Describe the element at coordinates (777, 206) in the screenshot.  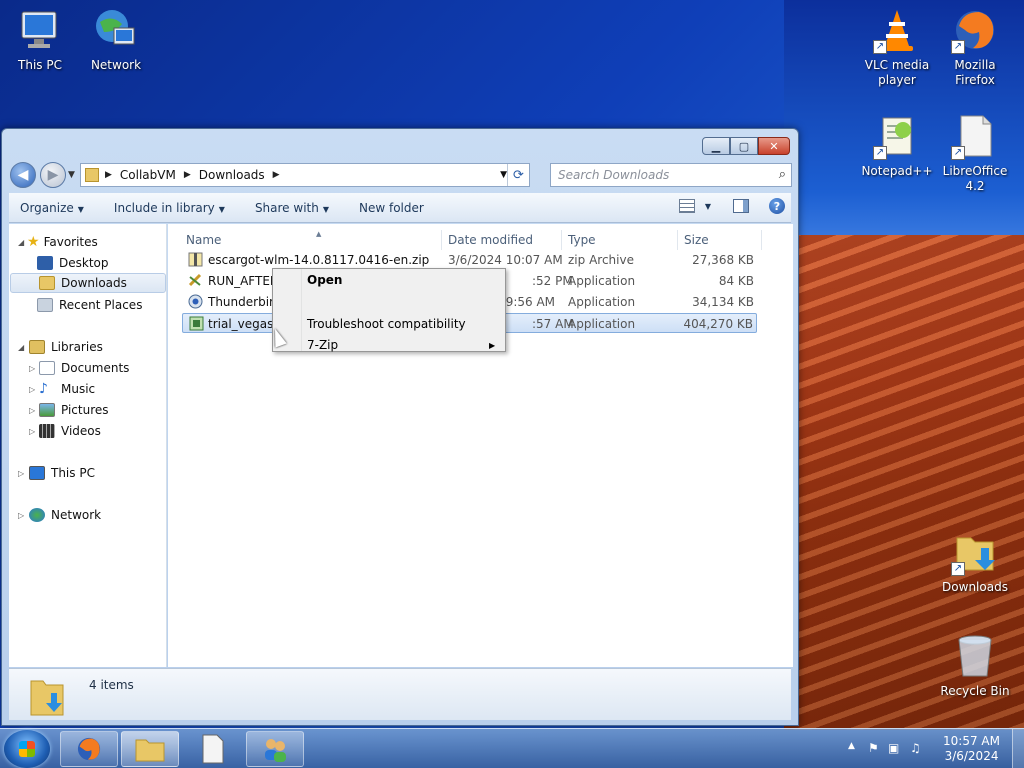
I see `help-icon: ?` at that location.